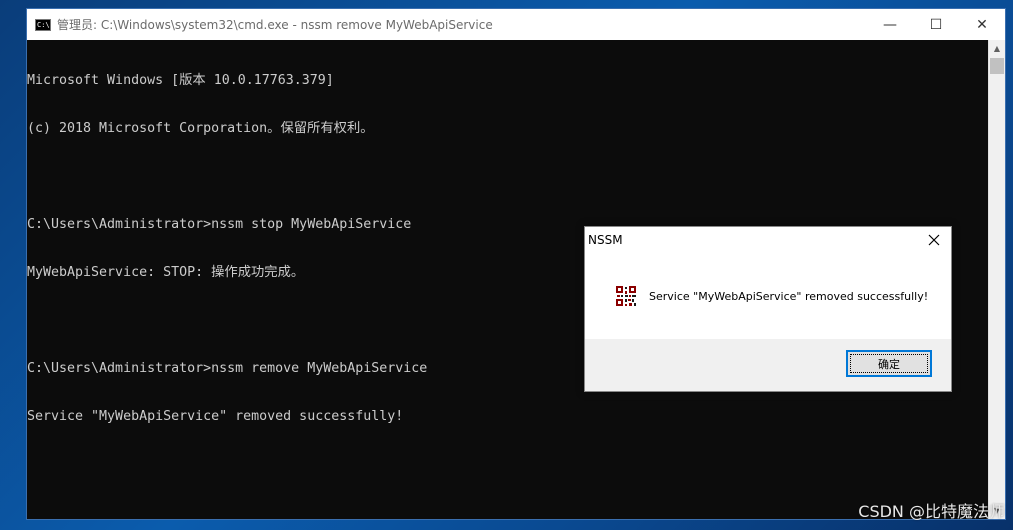 This screenshot has height=530, width=1013. I want to click on ok-button: 确定, so click(889, 363).